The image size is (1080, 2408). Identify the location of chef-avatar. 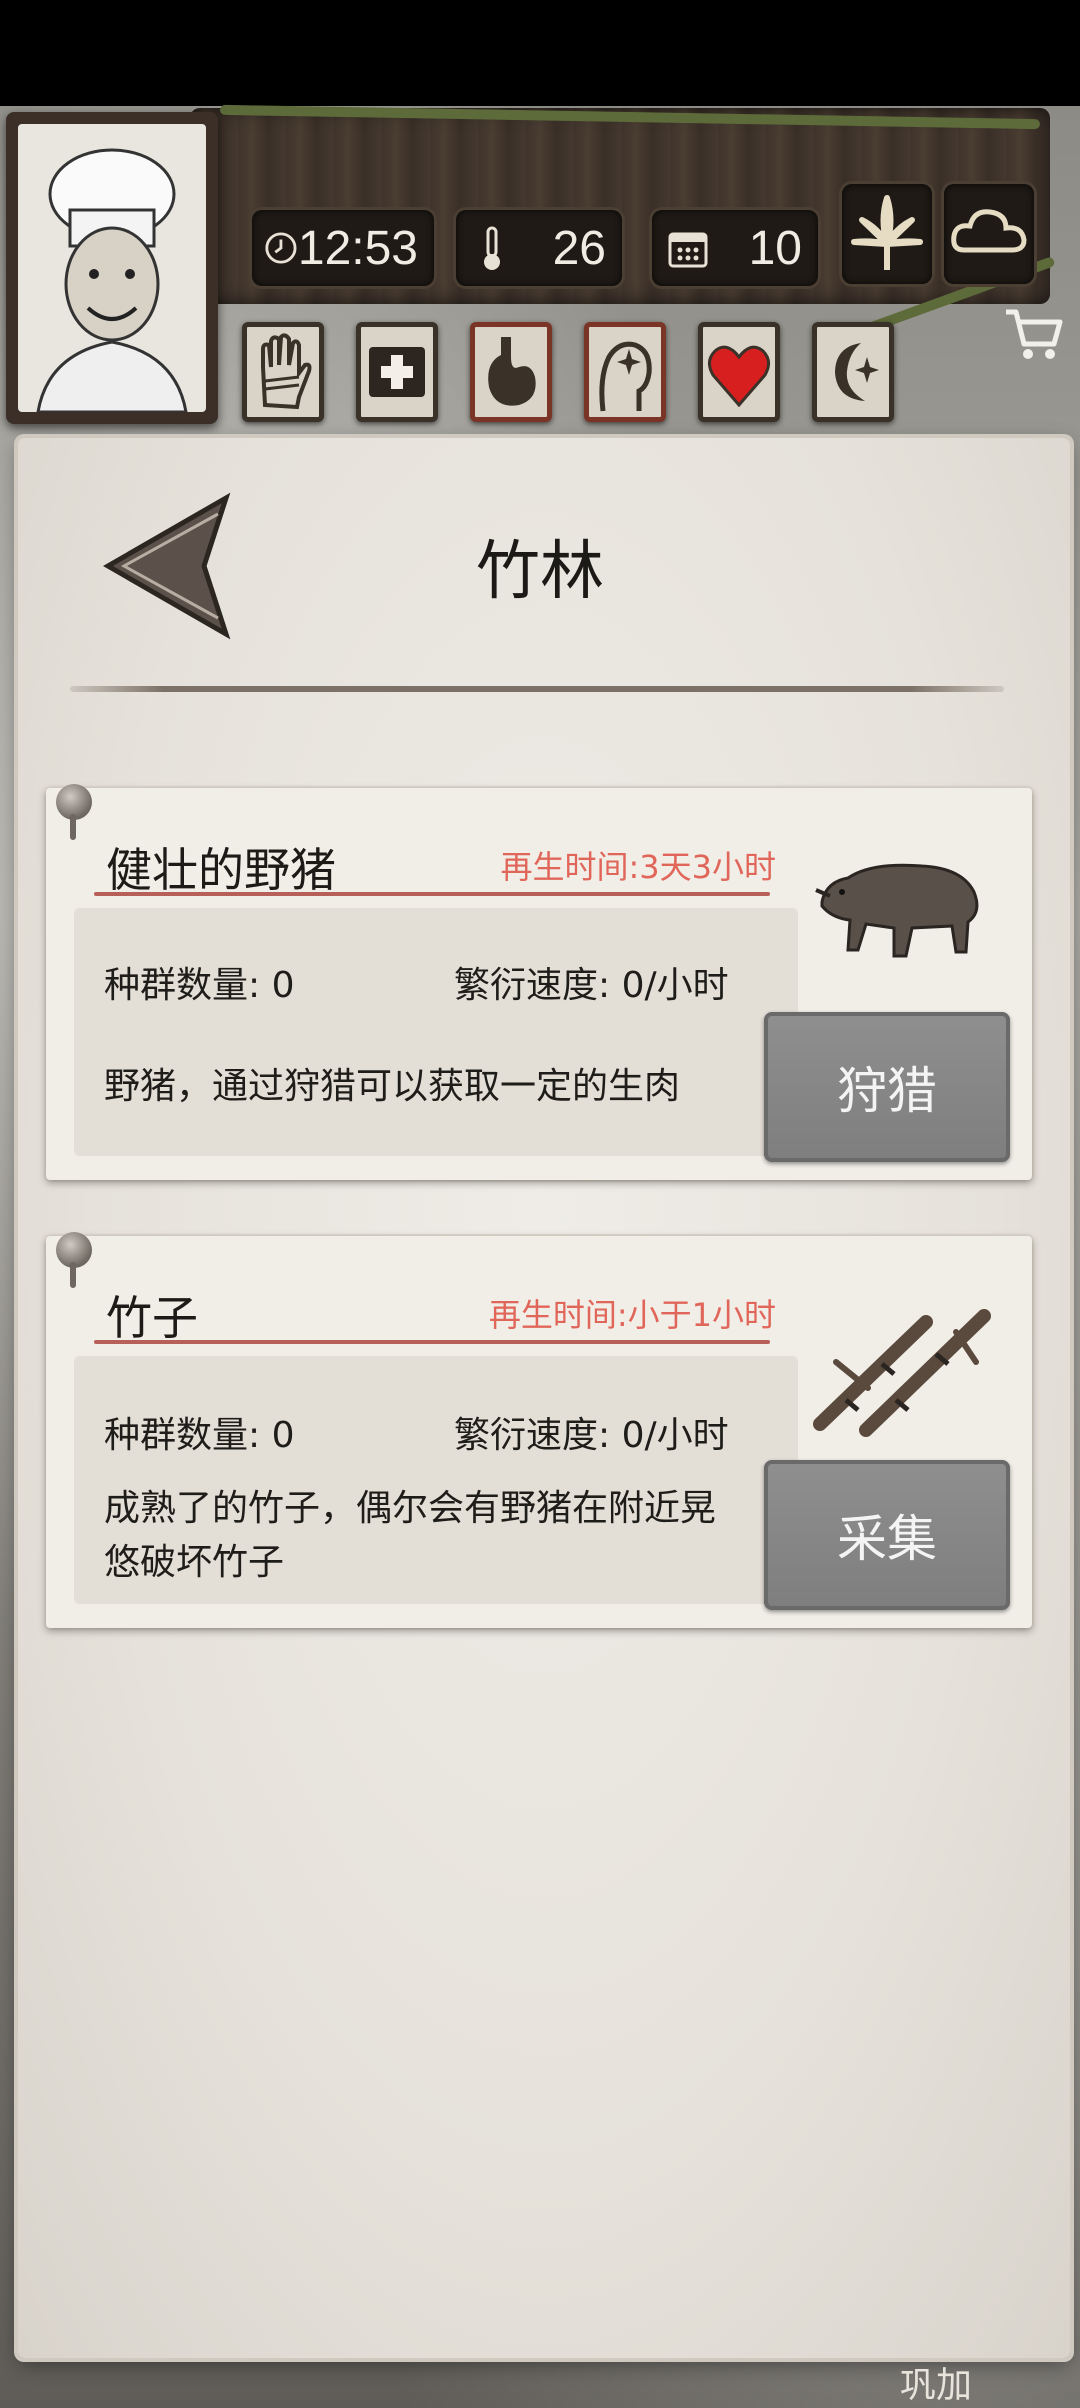
(112, 268).